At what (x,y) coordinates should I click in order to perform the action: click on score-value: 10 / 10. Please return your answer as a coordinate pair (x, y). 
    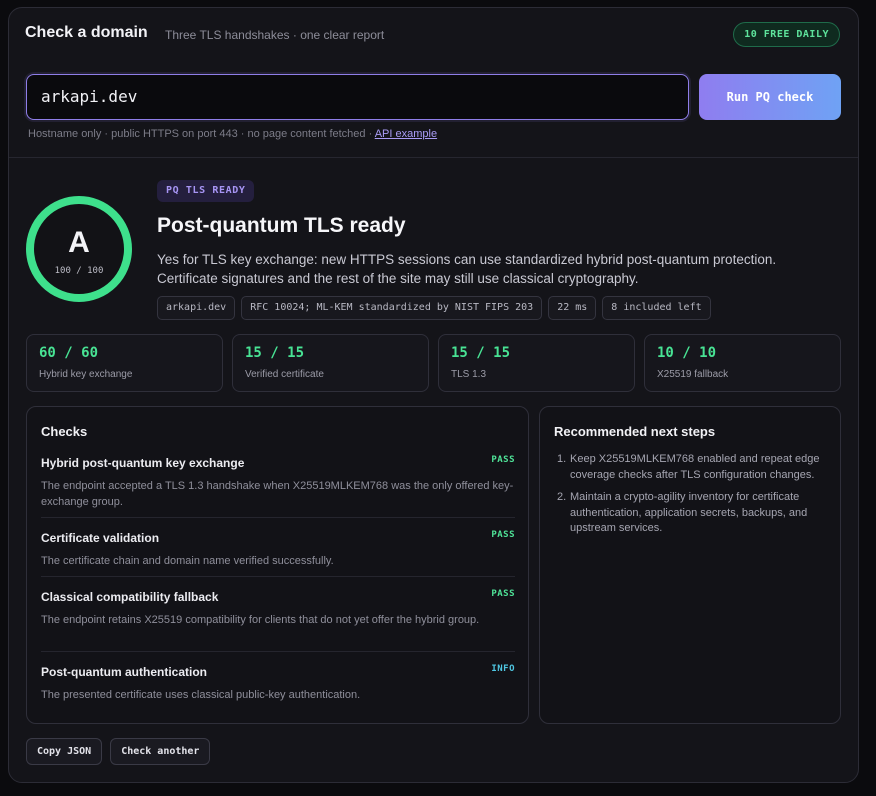
    Looking at the image, I should click on (687, 353).